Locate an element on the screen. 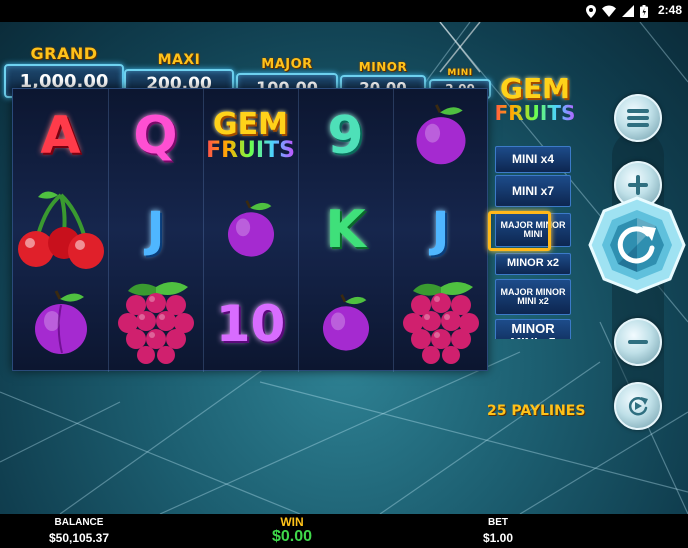 The width and height of the screenshot is (688, 548). reel-4-row-1: 9 is located at coordinates (345, 136).